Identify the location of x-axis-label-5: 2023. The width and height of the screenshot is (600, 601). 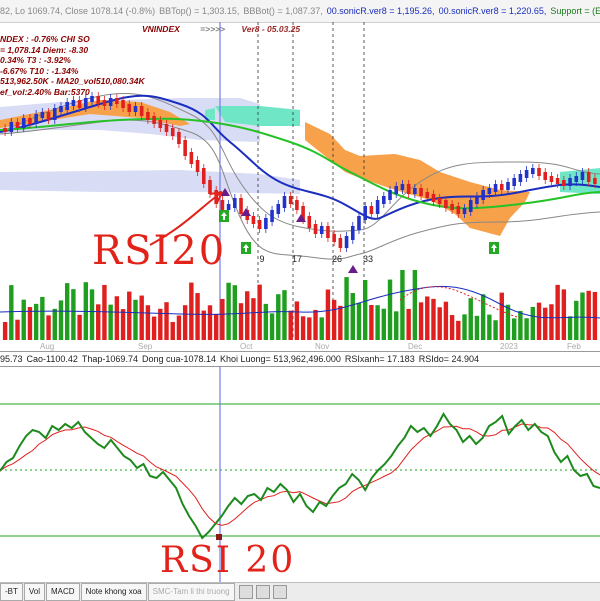
(509, 346).